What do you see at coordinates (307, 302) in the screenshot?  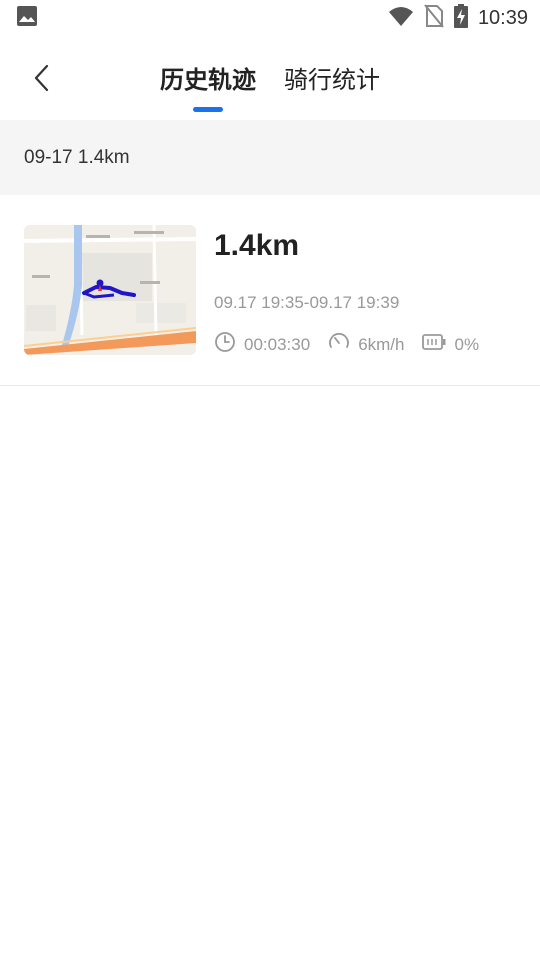 I see `ride-time-range: 09.17 19:35-09.17 19:39` at bounding box center [307, 302].